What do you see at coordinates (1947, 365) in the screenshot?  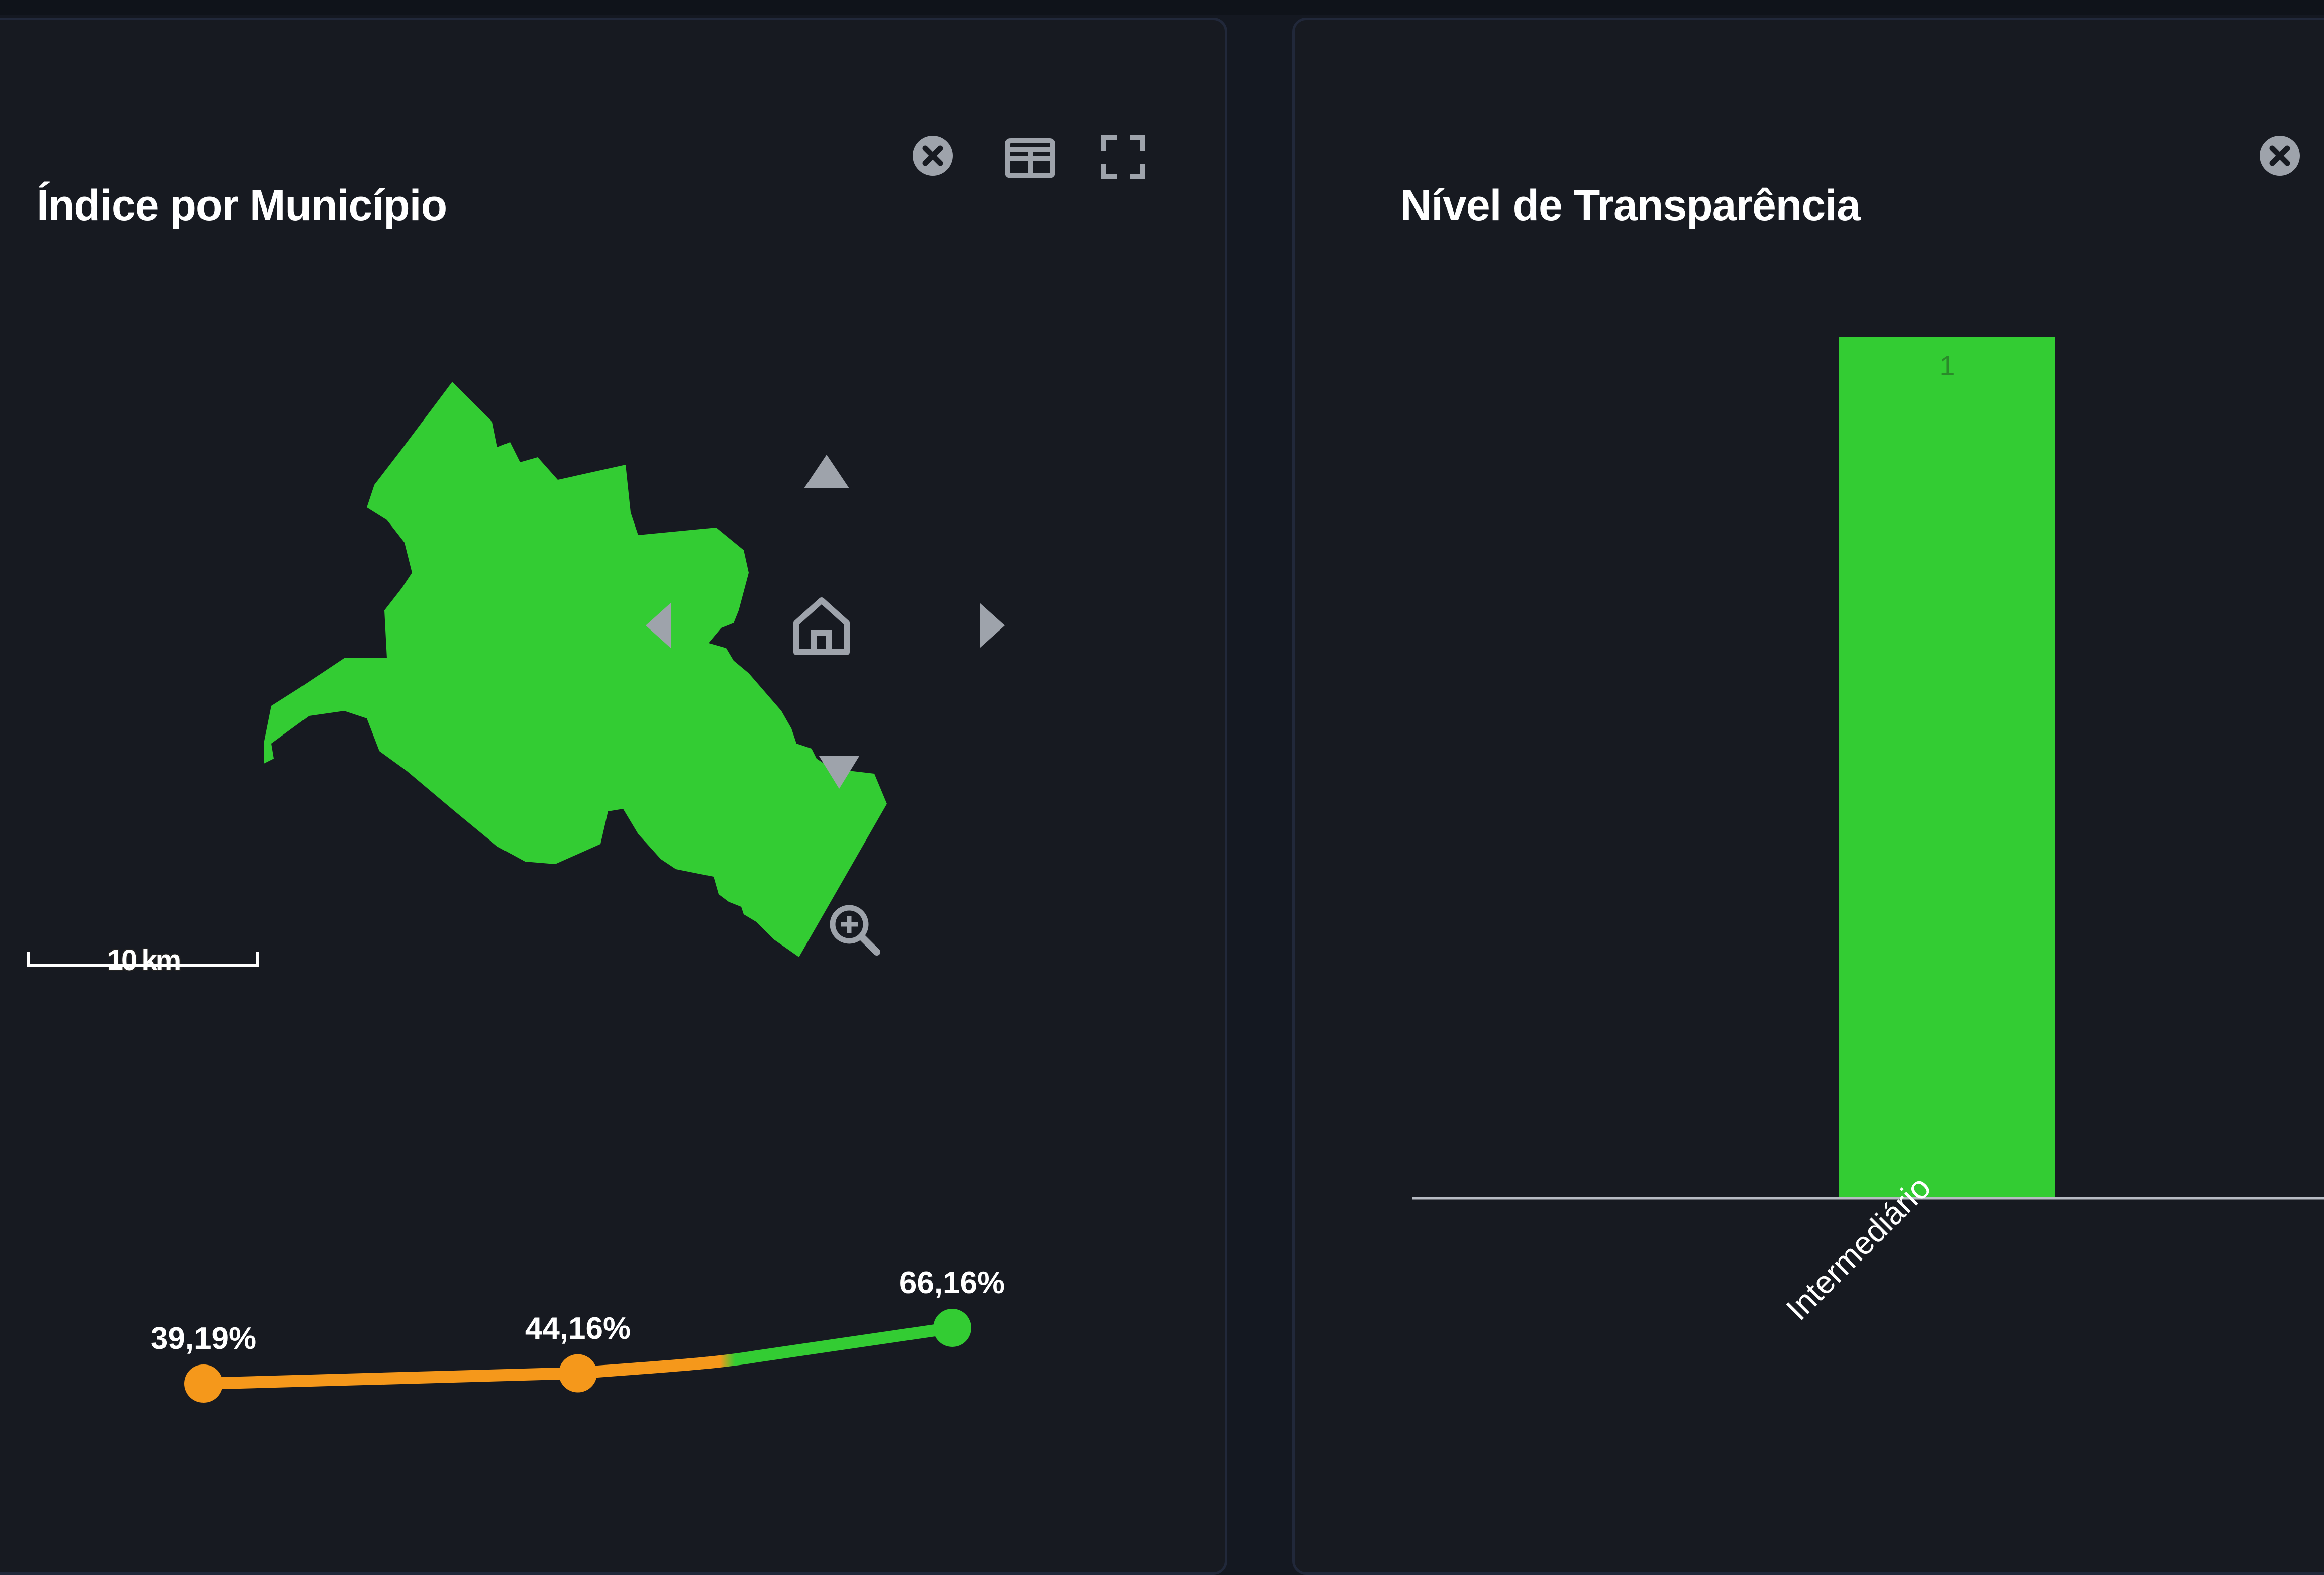 I see `bar-value-label: 1` at bounding box center [1947, 365].